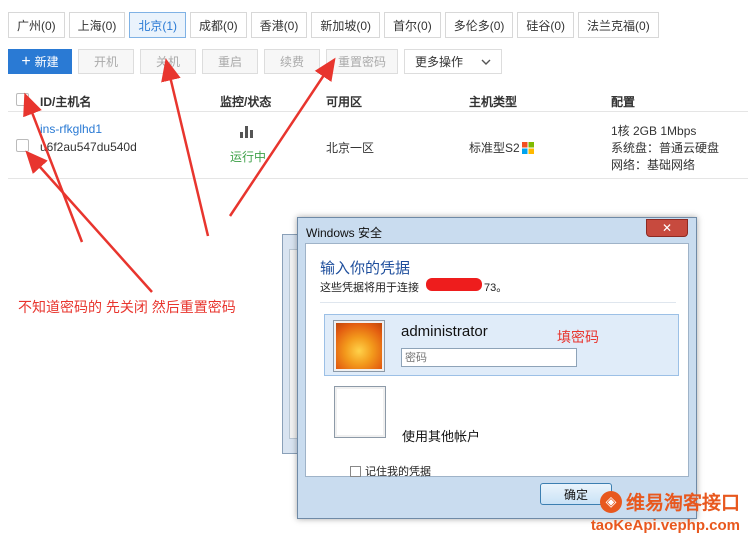 The height and width of the screenshot is (544, 750). Describe the element at coordinates (158, 25) in the screenshot. I see `region-tab-beijing: 北京(1)` at that location.